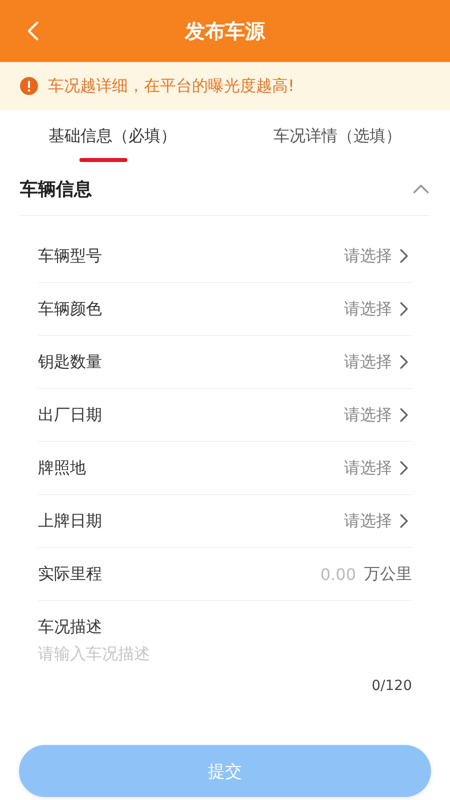  Describe the element at coordinates (70, 627) in the screenshot. I see `field-label: 车况描述` at that location.